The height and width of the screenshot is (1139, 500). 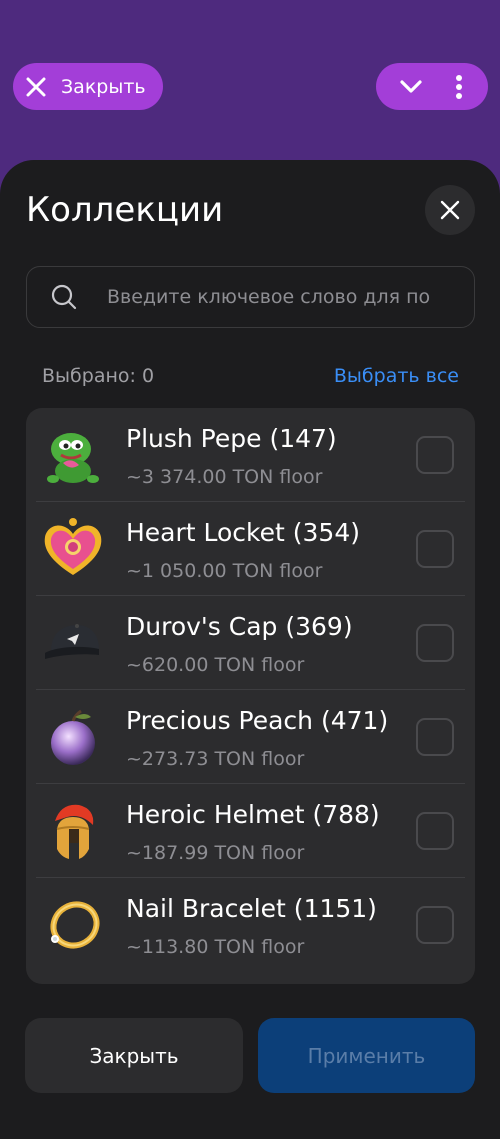 What do you see at coordinates (64, 297) in the screenshot?
I see `search-icon` at bounding box center [64, 297].